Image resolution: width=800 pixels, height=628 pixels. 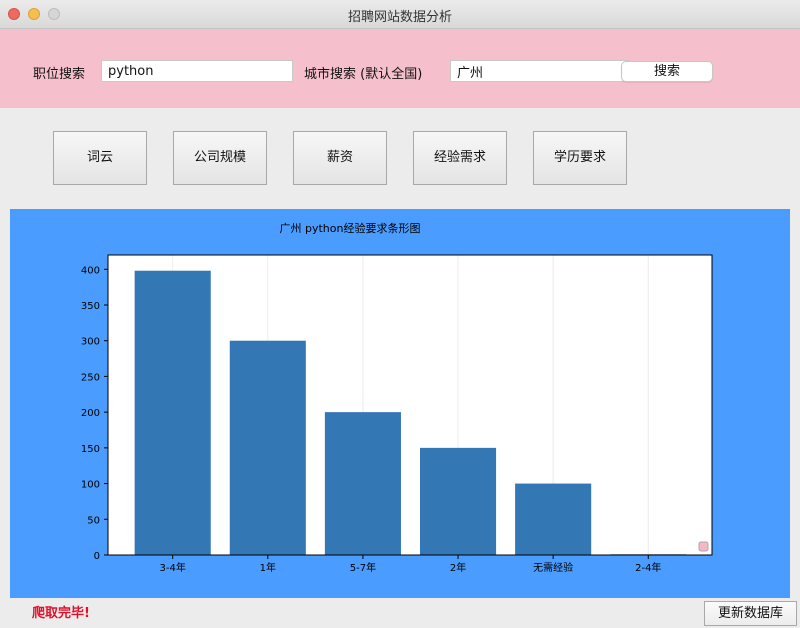 What do you see at coordinates (173, 567) in the screenshot?
I see `x-tick-label: 3-4年` at bounding box center [173, 567].